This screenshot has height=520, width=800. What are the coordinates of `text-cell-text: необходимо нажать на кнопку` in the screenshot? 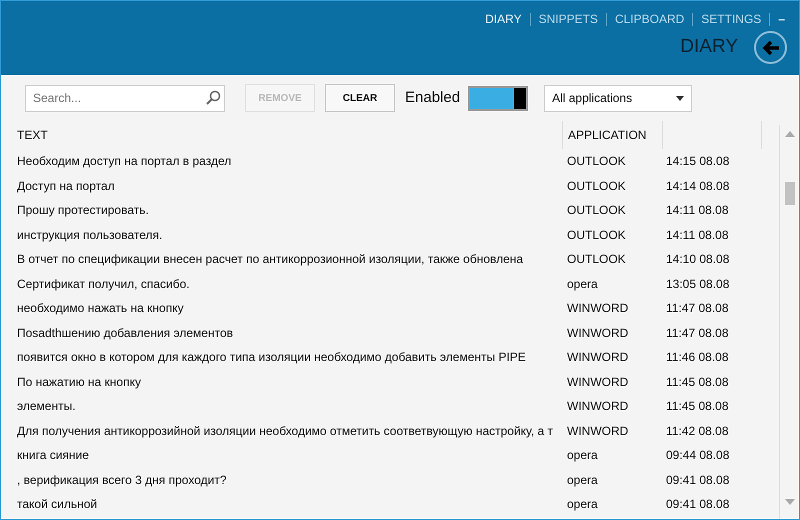 It's located at (101, 309).